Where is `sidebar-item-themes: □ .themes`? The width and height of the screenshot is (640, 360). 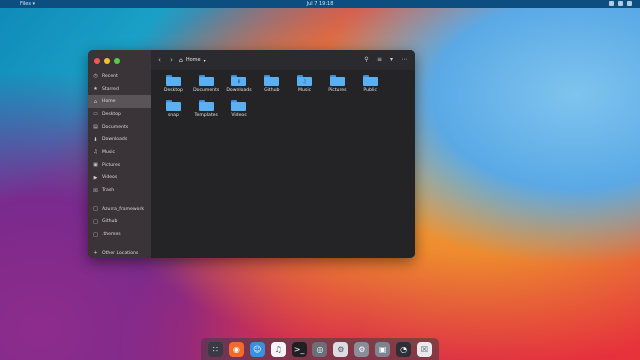
sidebar-item-themes: □ .themes is located at coordinates (119, 234).